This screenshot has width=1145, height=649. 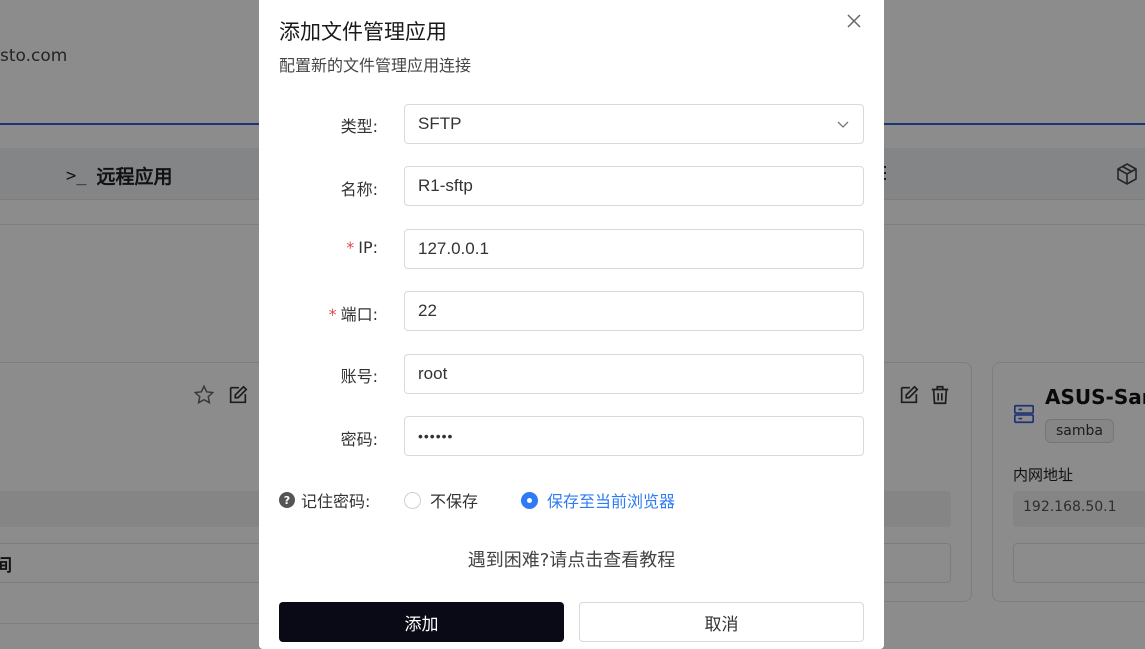 I want to click on radio-dont-save: 不保存, so click(x=441, y=500).